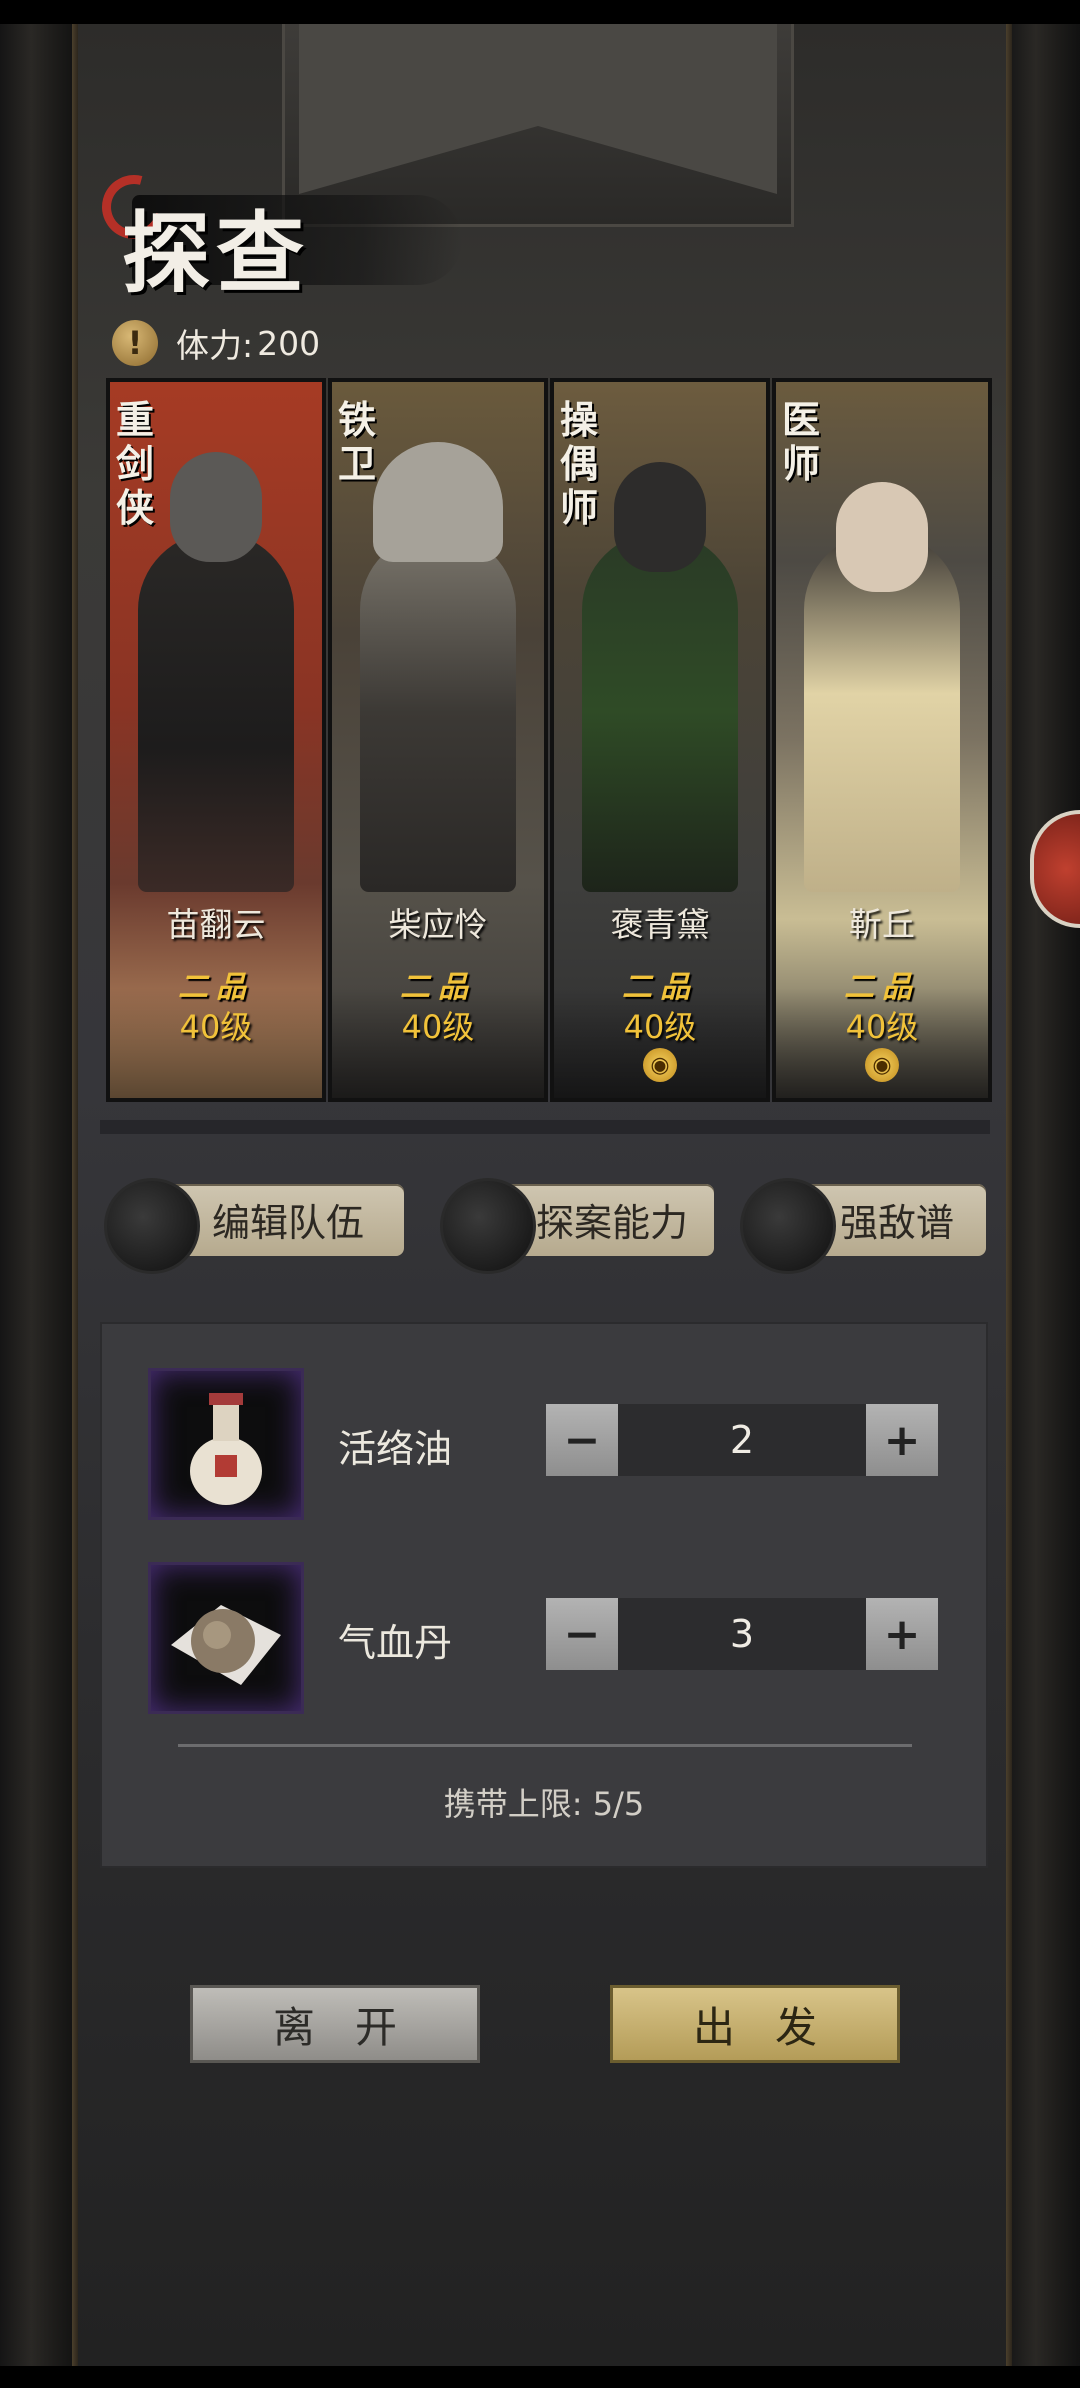  Describe the element at coordinates (540, 12) in the screenshot. I see `status-bar` at that location.